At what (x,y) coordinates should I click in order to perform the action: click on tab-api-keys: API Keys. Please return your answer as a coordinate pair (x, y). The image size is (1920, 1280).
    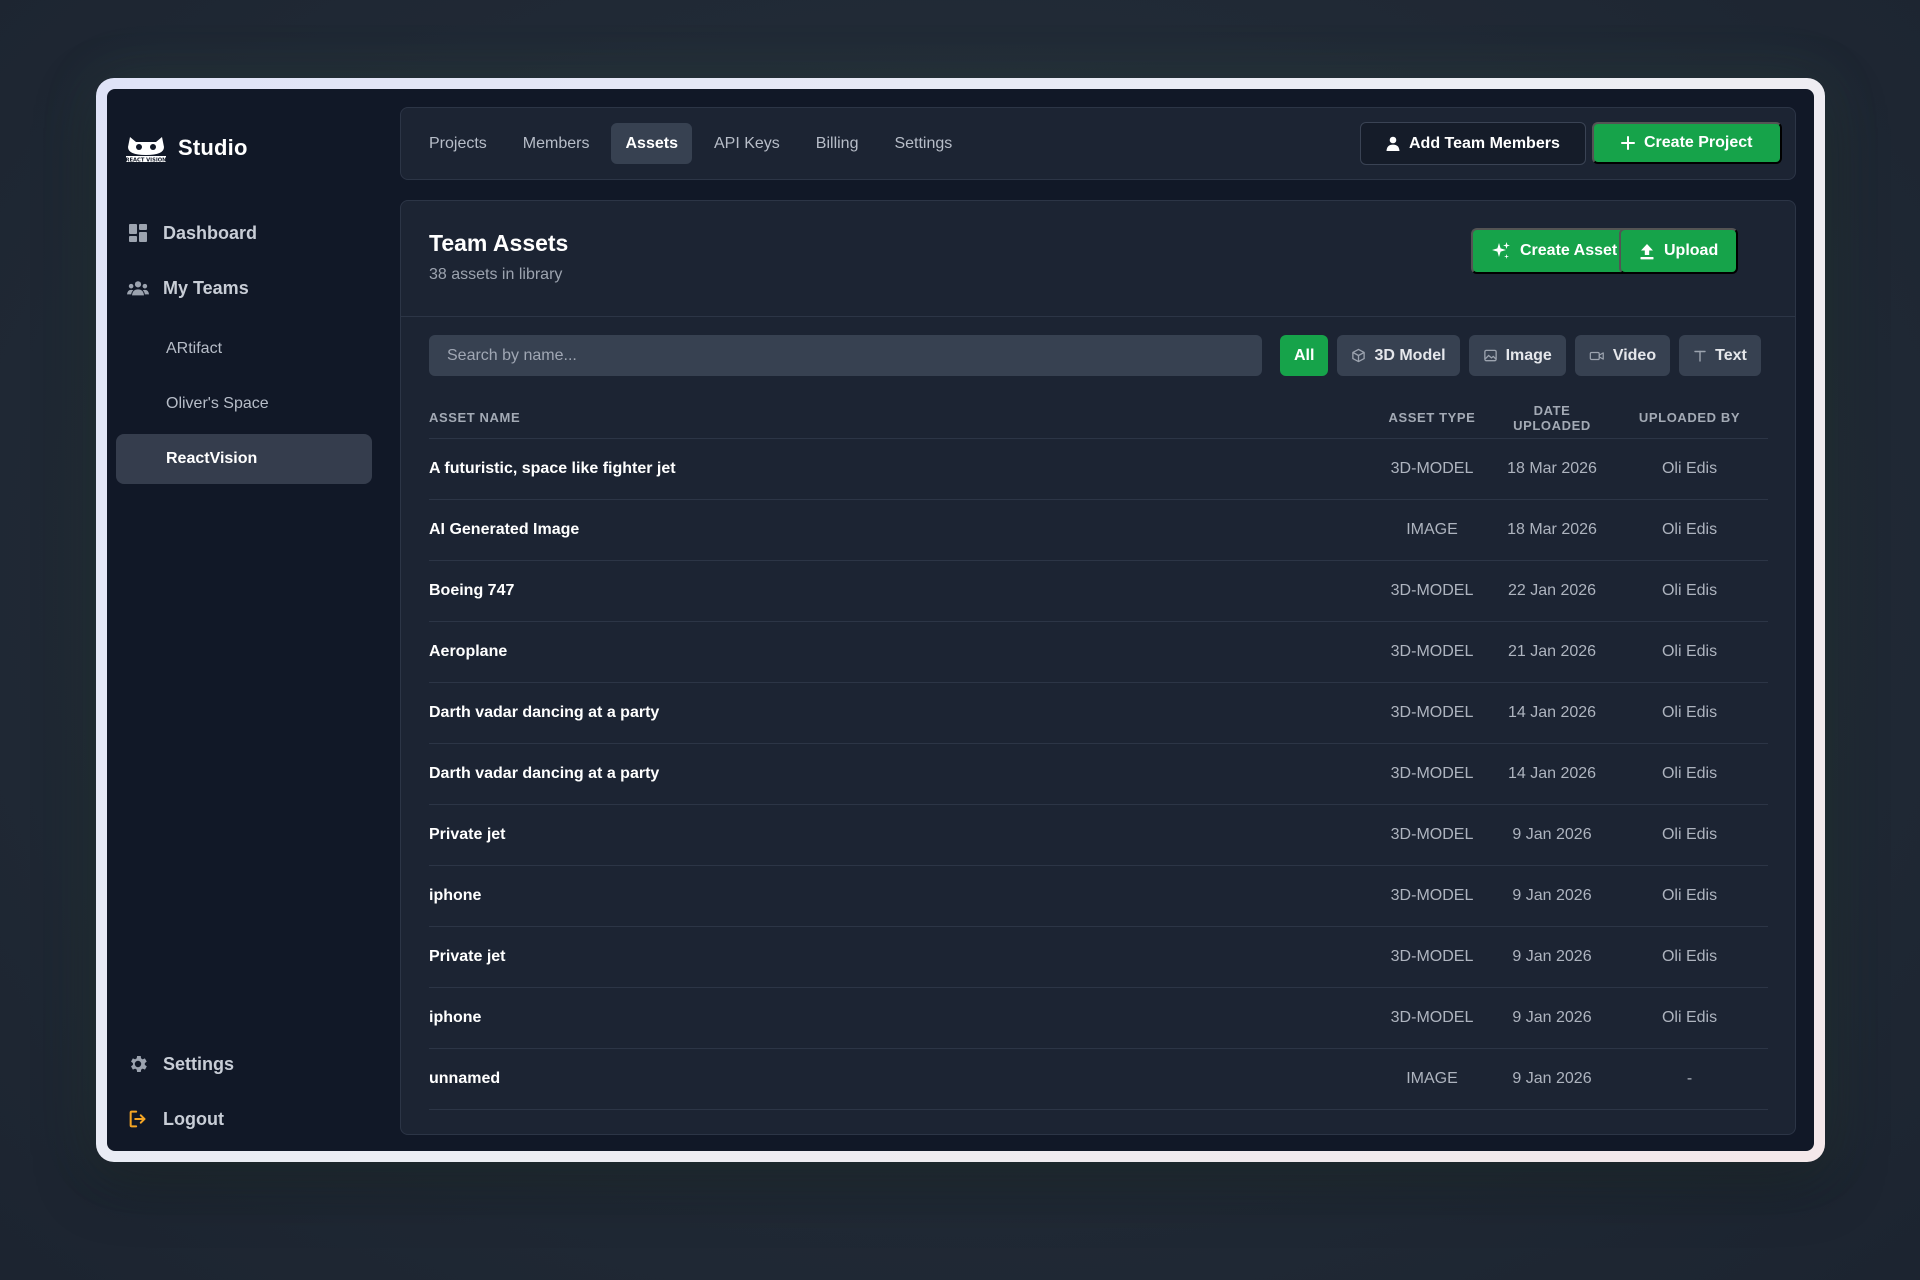
    Looking at the image, I should click on (747, 143).